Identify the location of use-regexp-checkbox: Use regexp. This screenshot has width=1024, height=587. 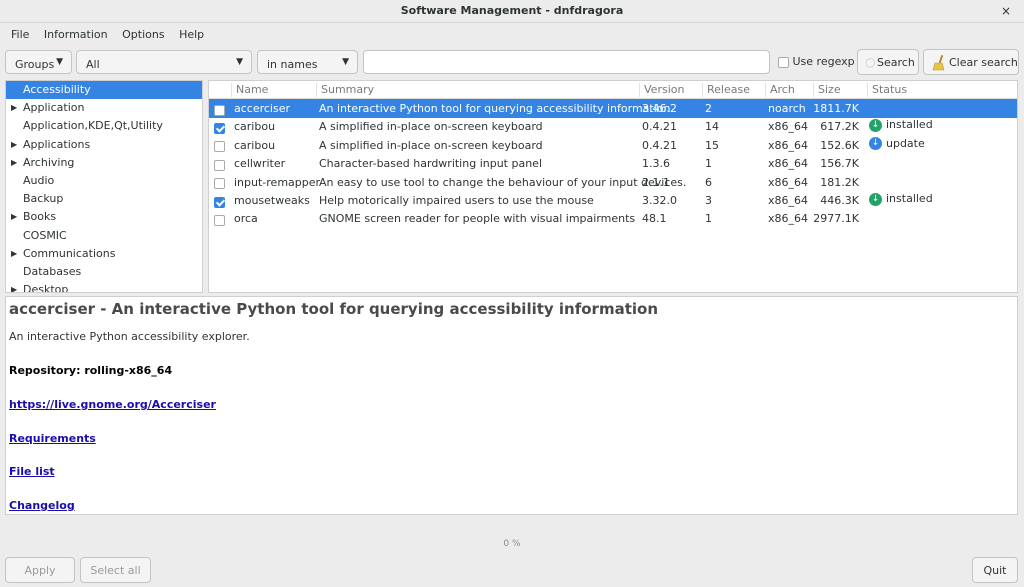
(816, 61).